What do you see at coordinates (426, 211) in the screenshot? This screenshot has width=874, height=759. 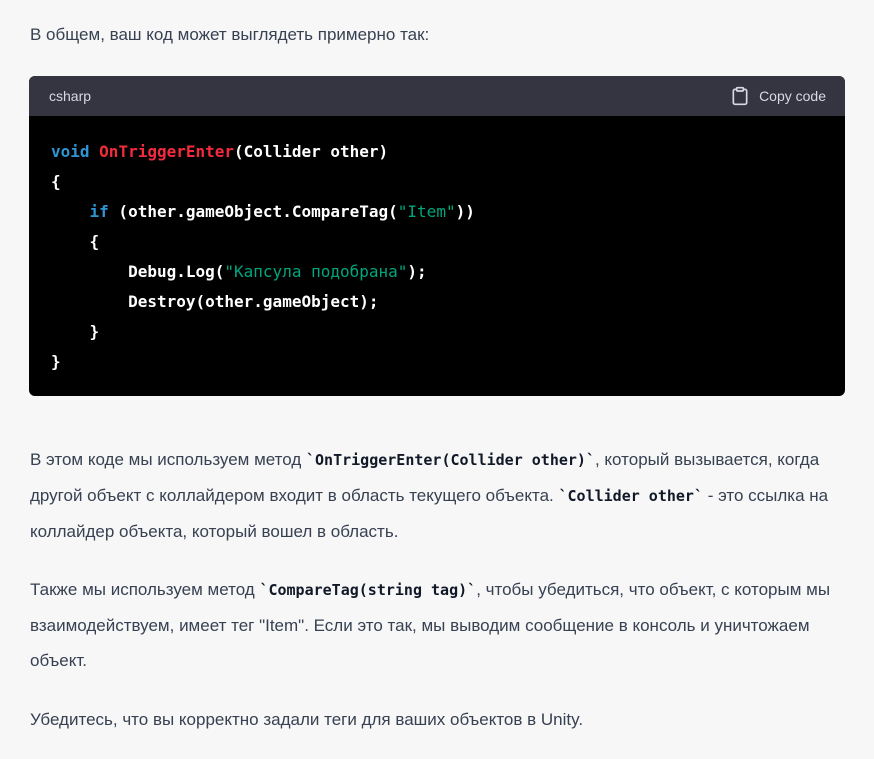 I see `code-string: "Item"` at bounding box center [426, 211].